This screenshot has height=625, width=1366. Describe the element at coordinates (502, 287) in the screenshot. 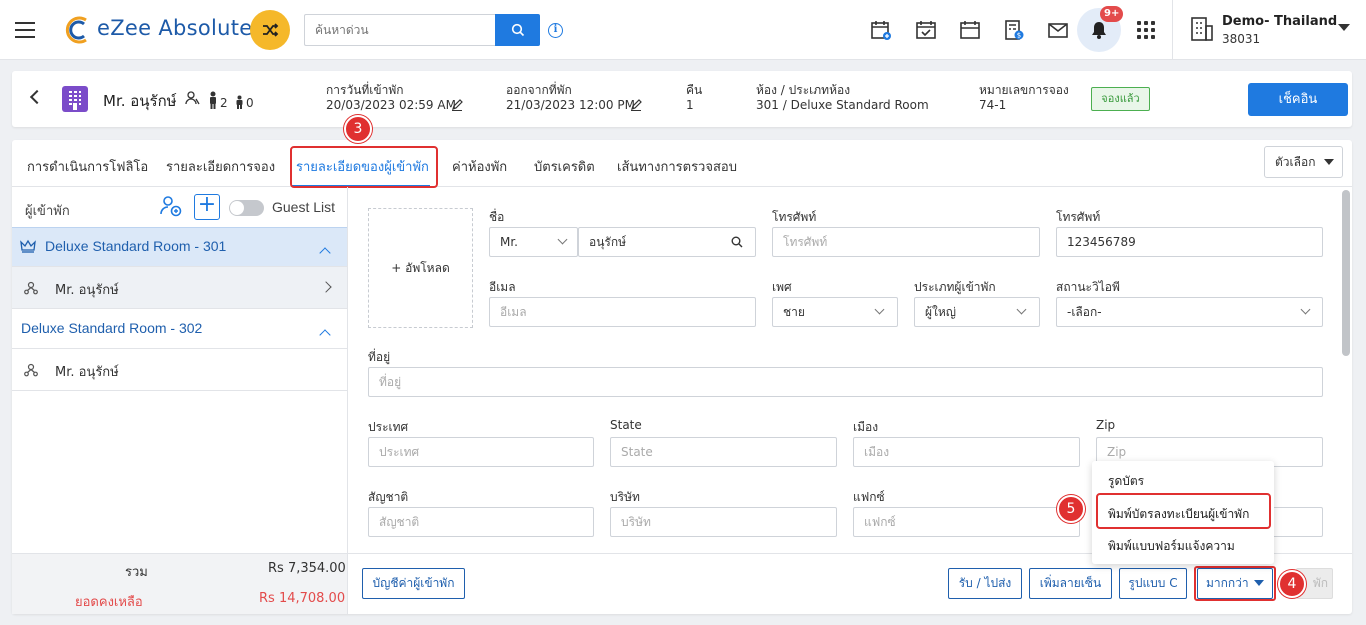

I see `email-label: อีเมล` at that location.